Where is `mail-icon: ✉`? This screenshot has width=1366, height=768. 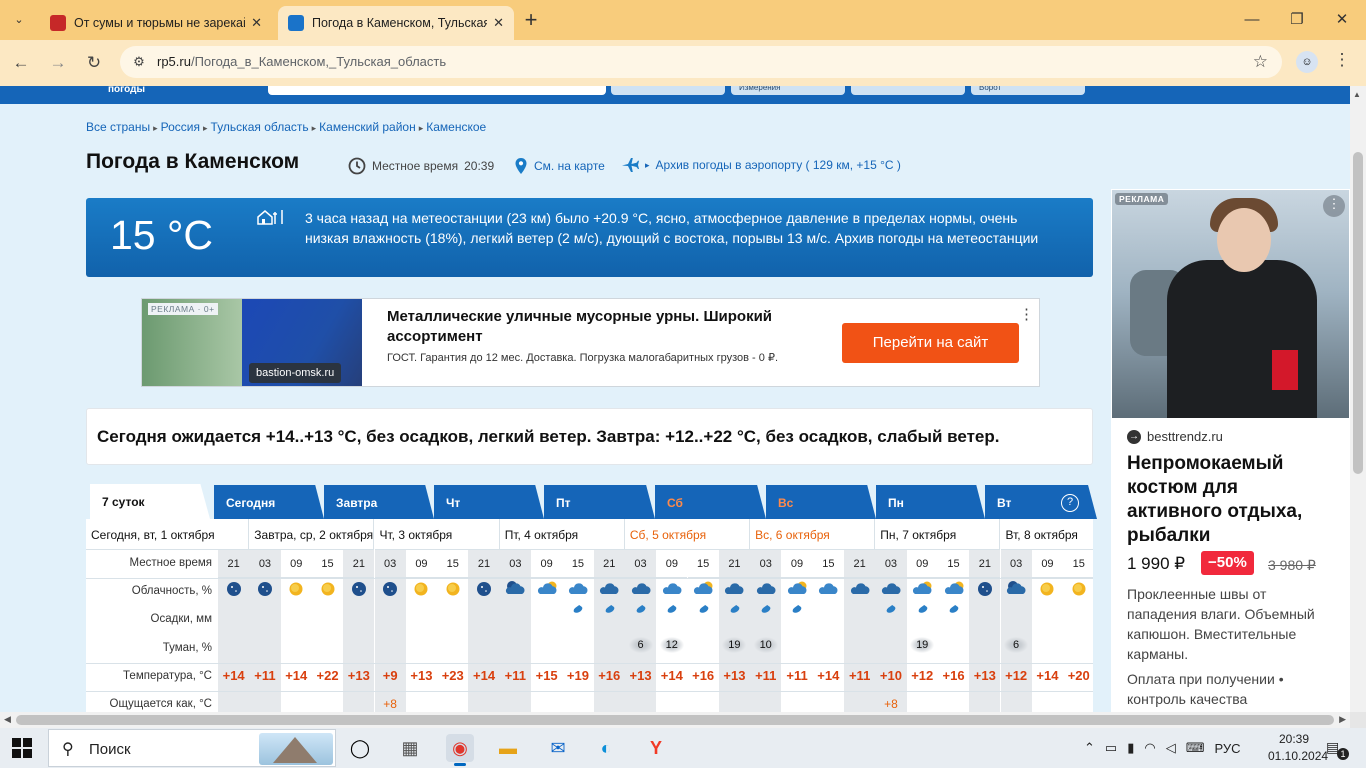 mail-icon: ✉ is located at coordinates (558, 748).